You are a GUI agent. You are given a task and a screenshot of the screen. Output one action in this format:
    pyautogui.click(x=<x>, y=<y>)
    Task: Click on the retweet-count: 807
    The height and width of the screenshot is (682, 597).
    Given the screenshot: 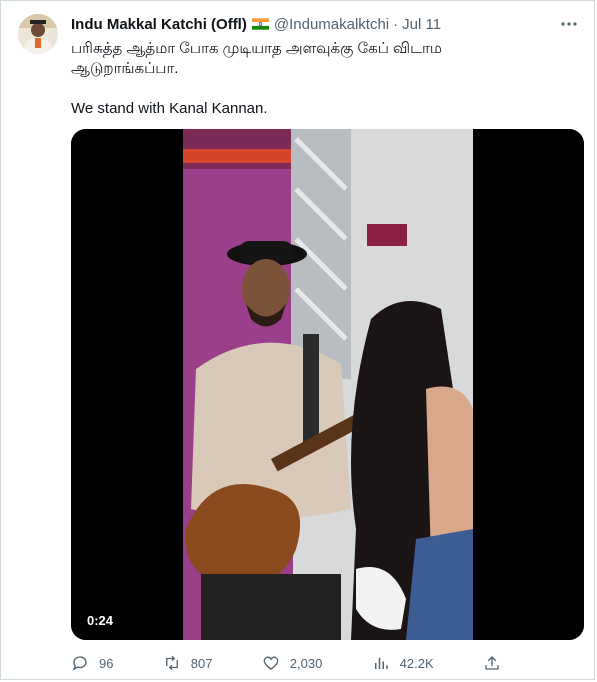 What is the action you would take?
    pyautogui.click(x=201, y=663)
    